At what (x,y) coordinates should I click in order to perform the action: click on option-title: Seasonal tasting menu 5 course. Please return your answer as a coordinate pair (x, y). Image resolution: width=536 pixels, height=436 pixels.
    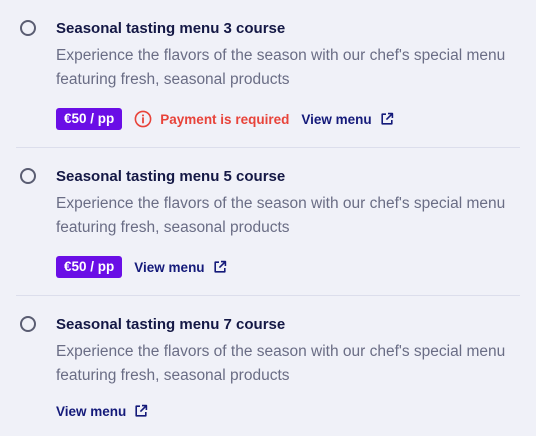
    Looking at the image, I should click on (171, 176).